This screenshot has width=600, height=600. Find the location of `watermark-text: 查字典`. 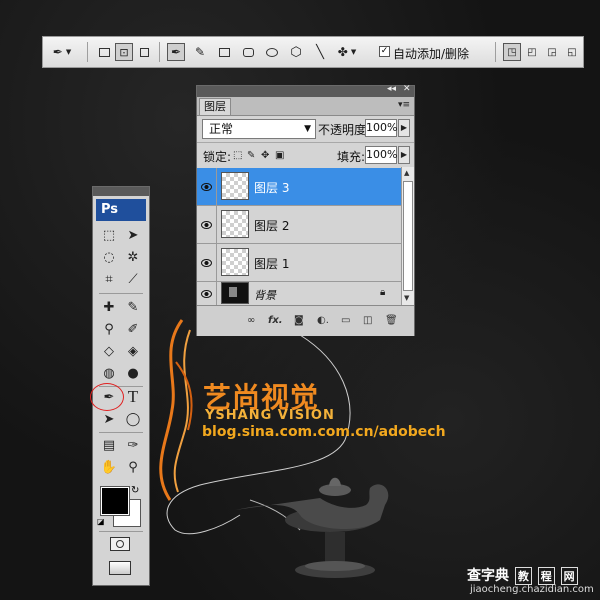

watermark-text: 查字典 is located at coordinates (488, 576).